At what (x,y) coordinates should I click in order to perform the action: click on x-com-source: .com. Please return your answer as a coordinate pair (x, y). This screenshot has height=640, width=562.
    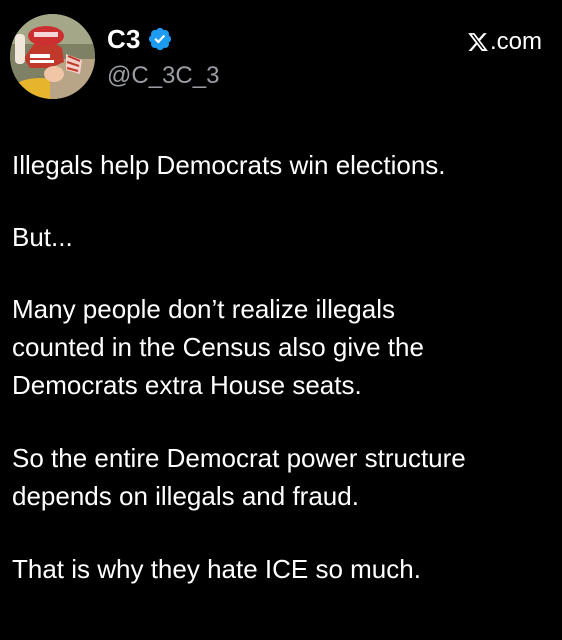
    Looking at the image, I should click on (504, 42).